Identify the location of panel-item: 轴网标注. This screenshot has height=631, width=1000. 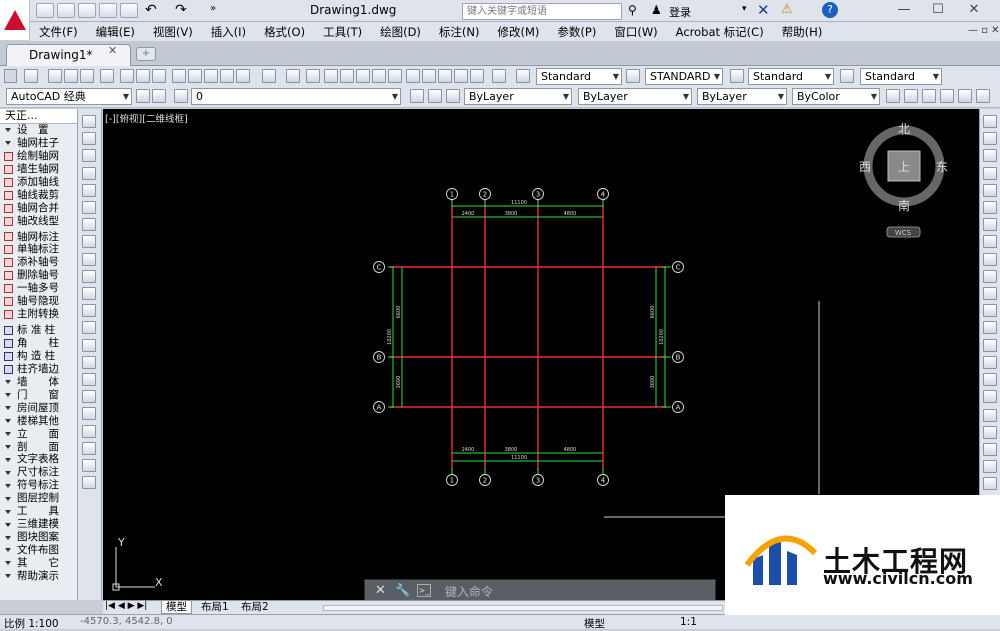
(38, 237).